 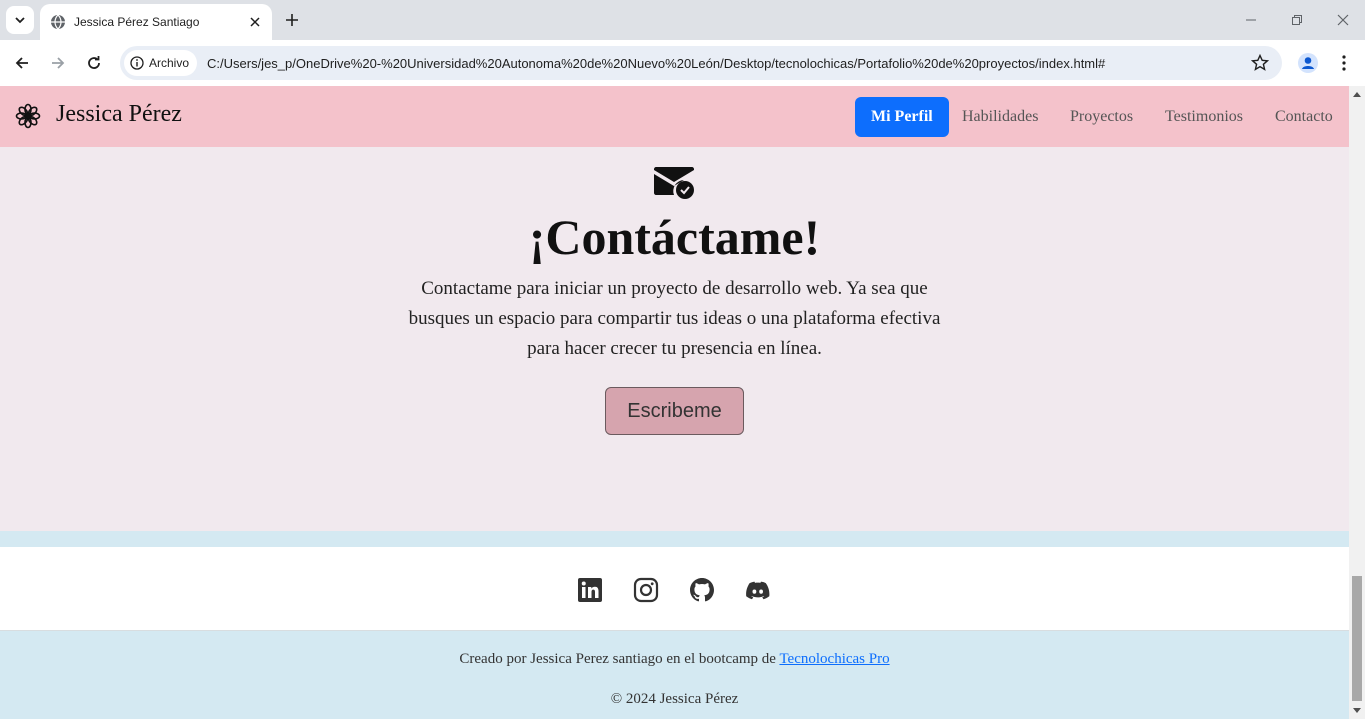 I want to click on minimize-icon, so click(x=1251, y=20).